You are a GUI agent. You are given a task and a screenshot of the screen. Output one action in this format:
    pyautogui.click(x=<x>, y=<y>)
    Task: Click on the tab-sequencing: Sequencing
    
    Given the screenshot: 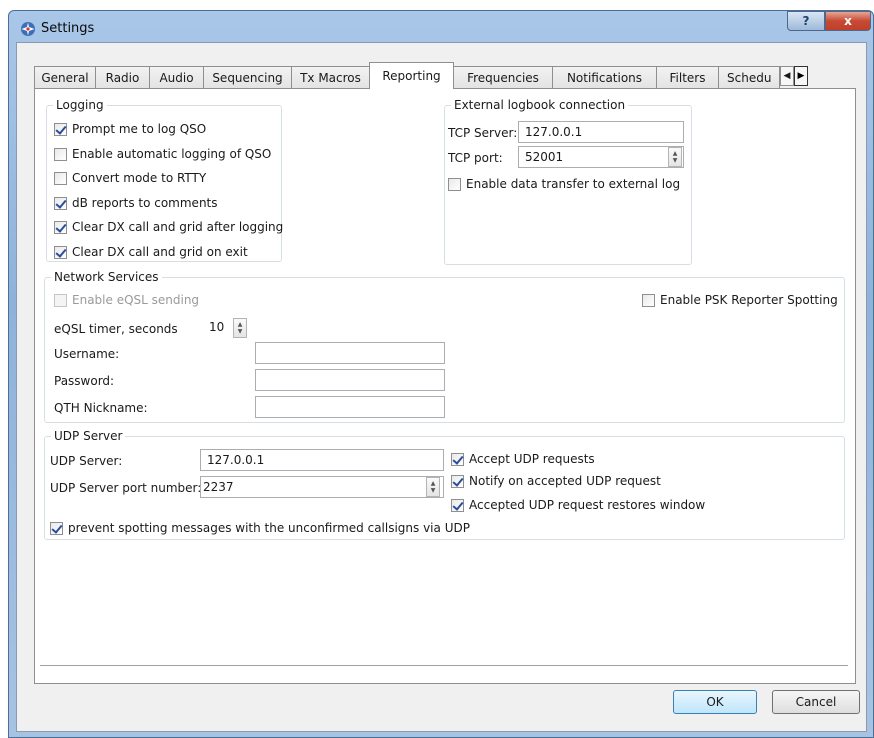 What is the action you would take?
    pyautogui.click(x=247, y=77)
    